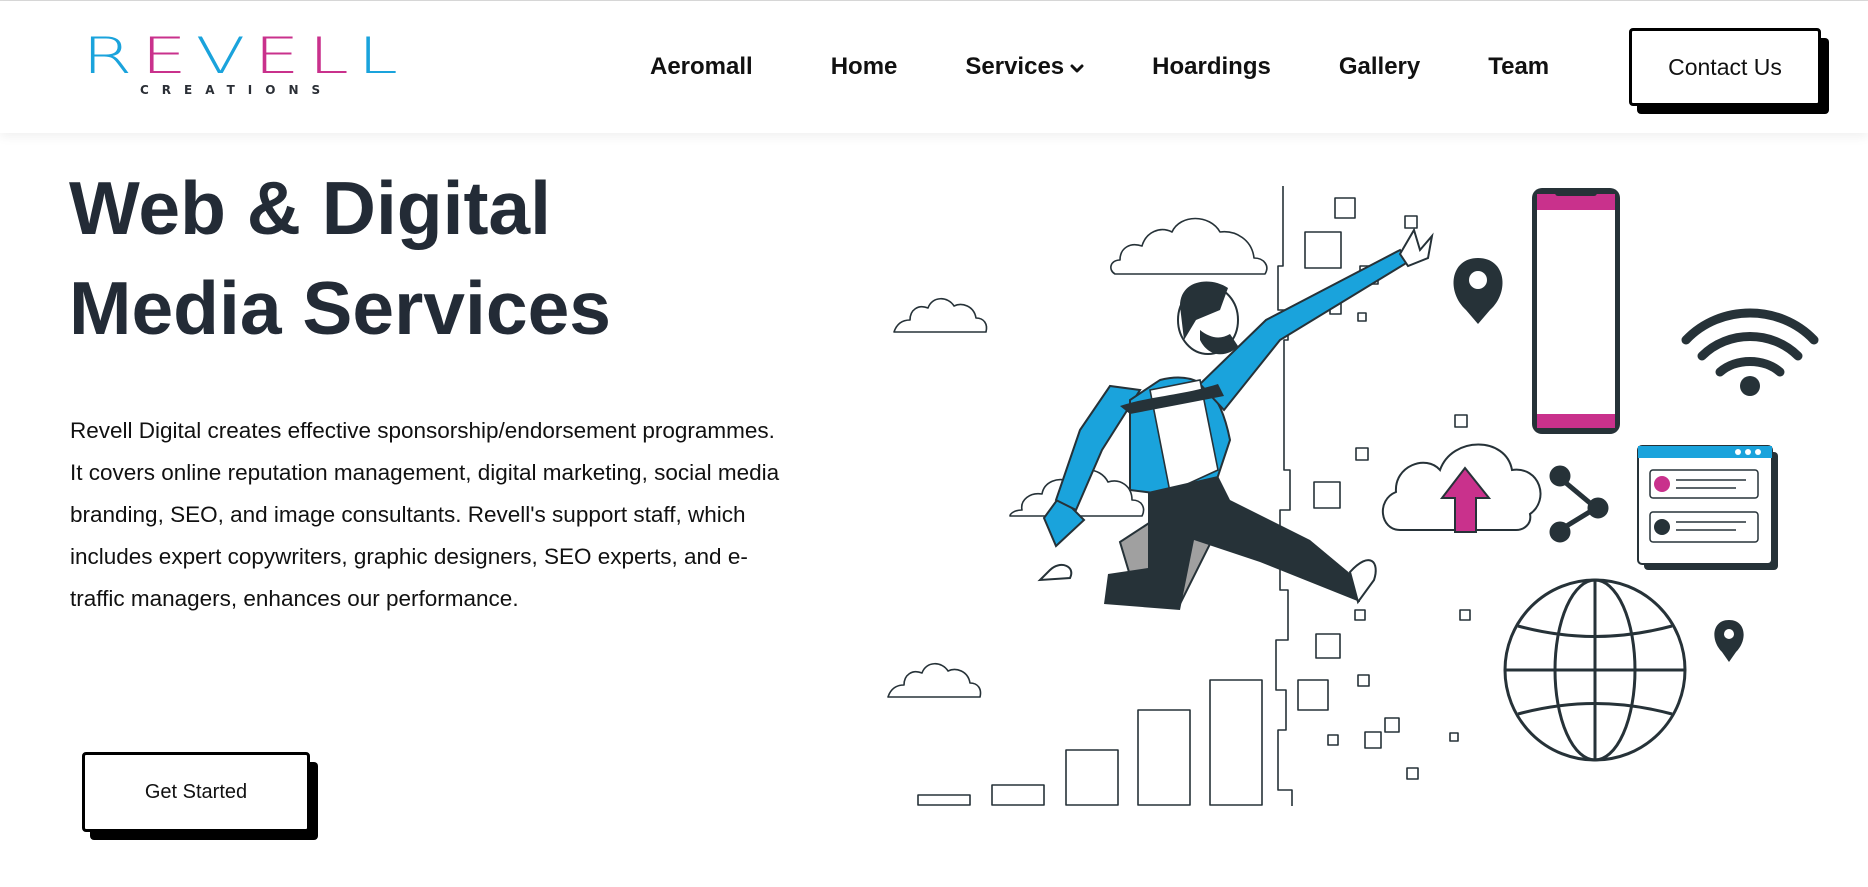 The width and height of the screenshot is (1868, 887). I want to click on get-started-wrap: Get Started, so click(202, 797).